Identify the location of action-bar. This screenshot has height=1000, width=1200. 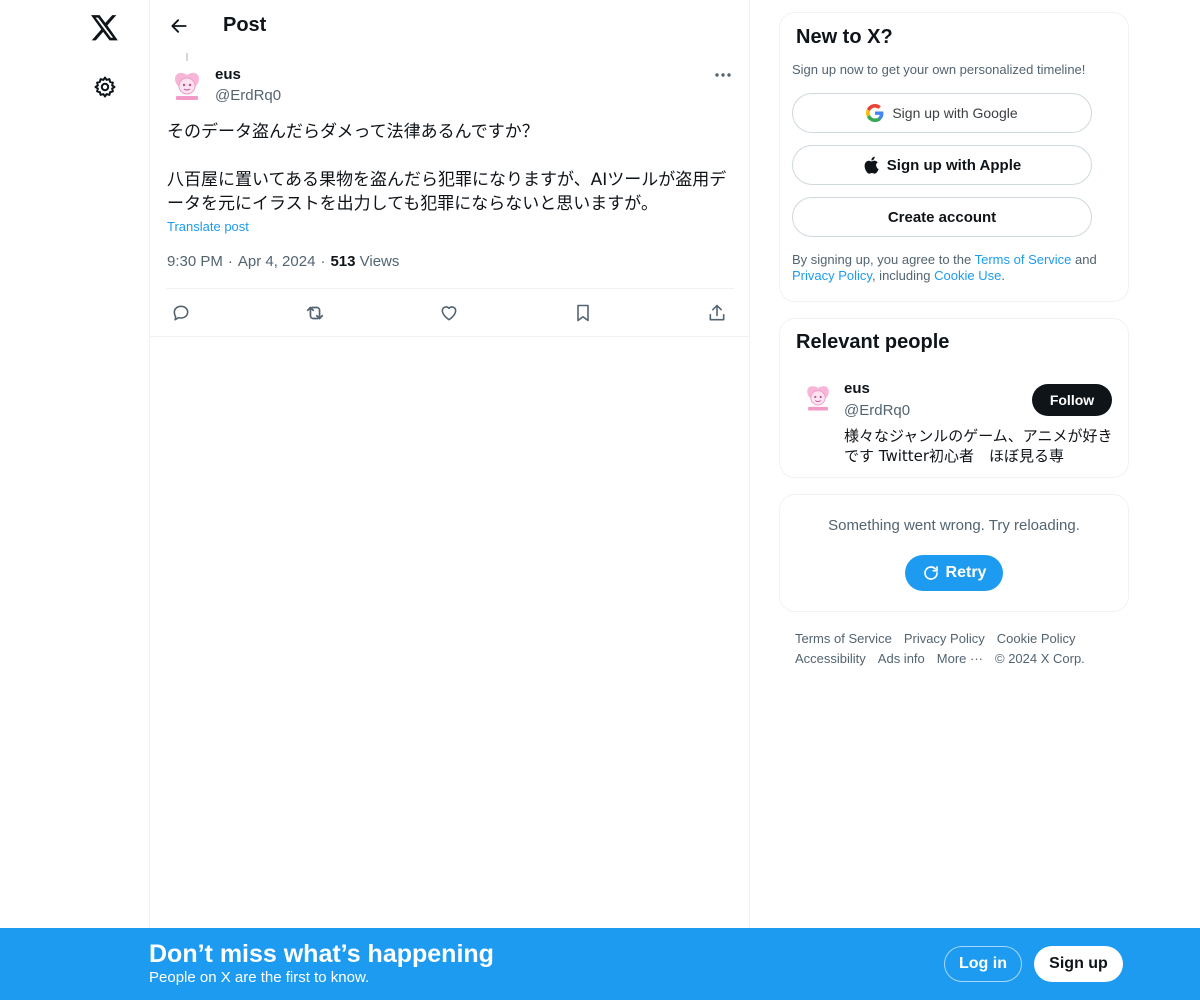
(450, 312).